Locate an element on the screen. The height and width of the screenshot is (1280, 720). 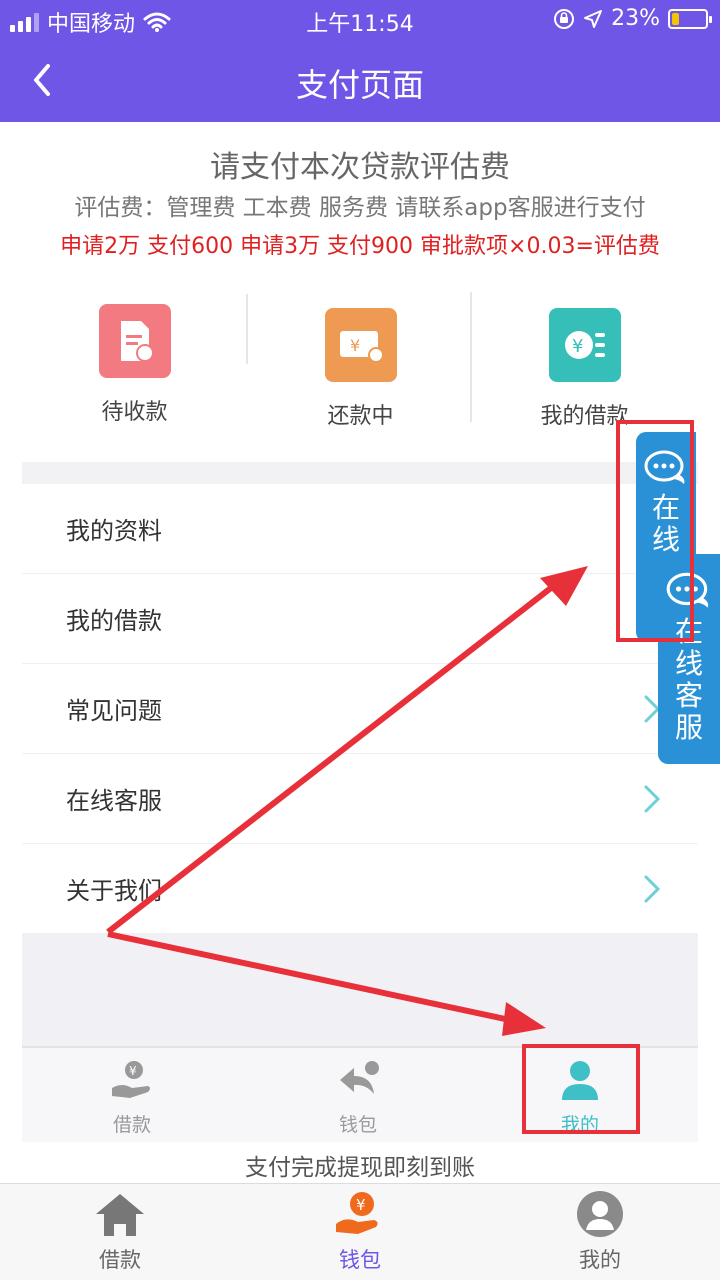
return-coin-icon is located at coordinates (359, 1077).